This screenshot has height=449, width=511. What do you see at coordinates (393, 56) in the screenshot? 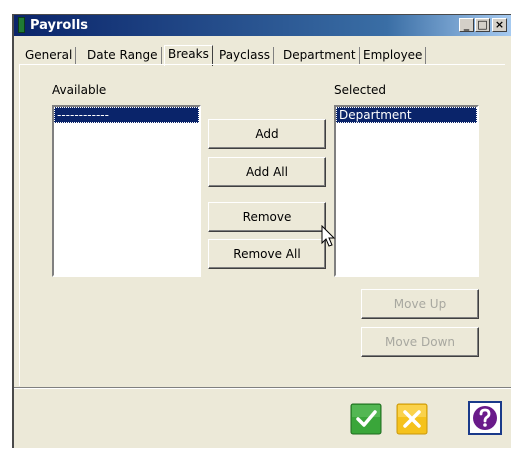
I see `tab-employee: Employee` at bounding box center [393, 56].